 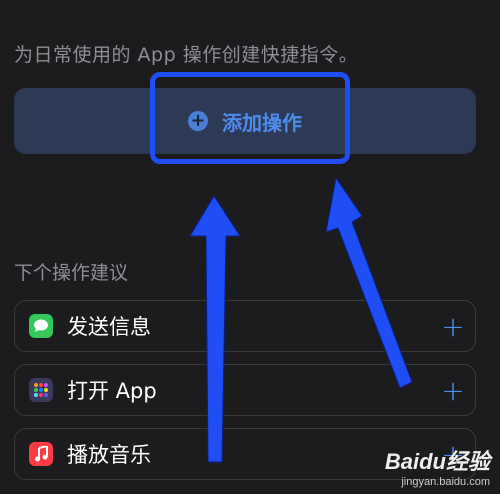 I want to click on watermark: Baidu经验 jingyan.baidu.com, so click(x=437, y=466).